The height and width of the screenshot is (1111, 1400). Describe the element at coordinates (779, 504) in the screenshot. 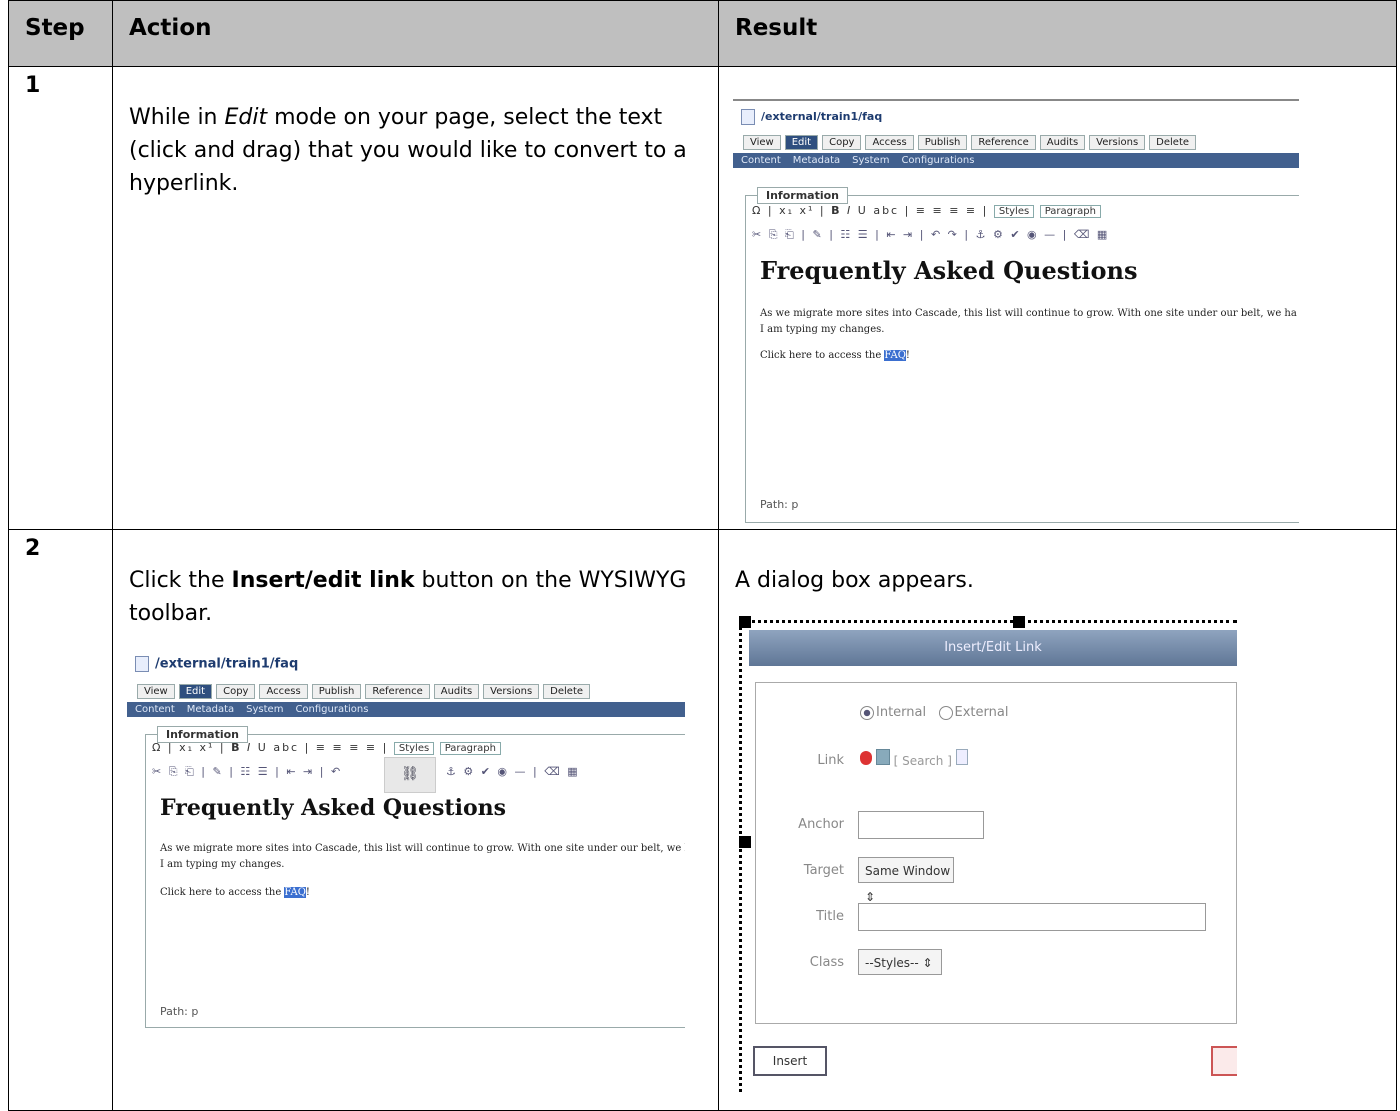

I see `editor-path-status: Path: p` at that location.